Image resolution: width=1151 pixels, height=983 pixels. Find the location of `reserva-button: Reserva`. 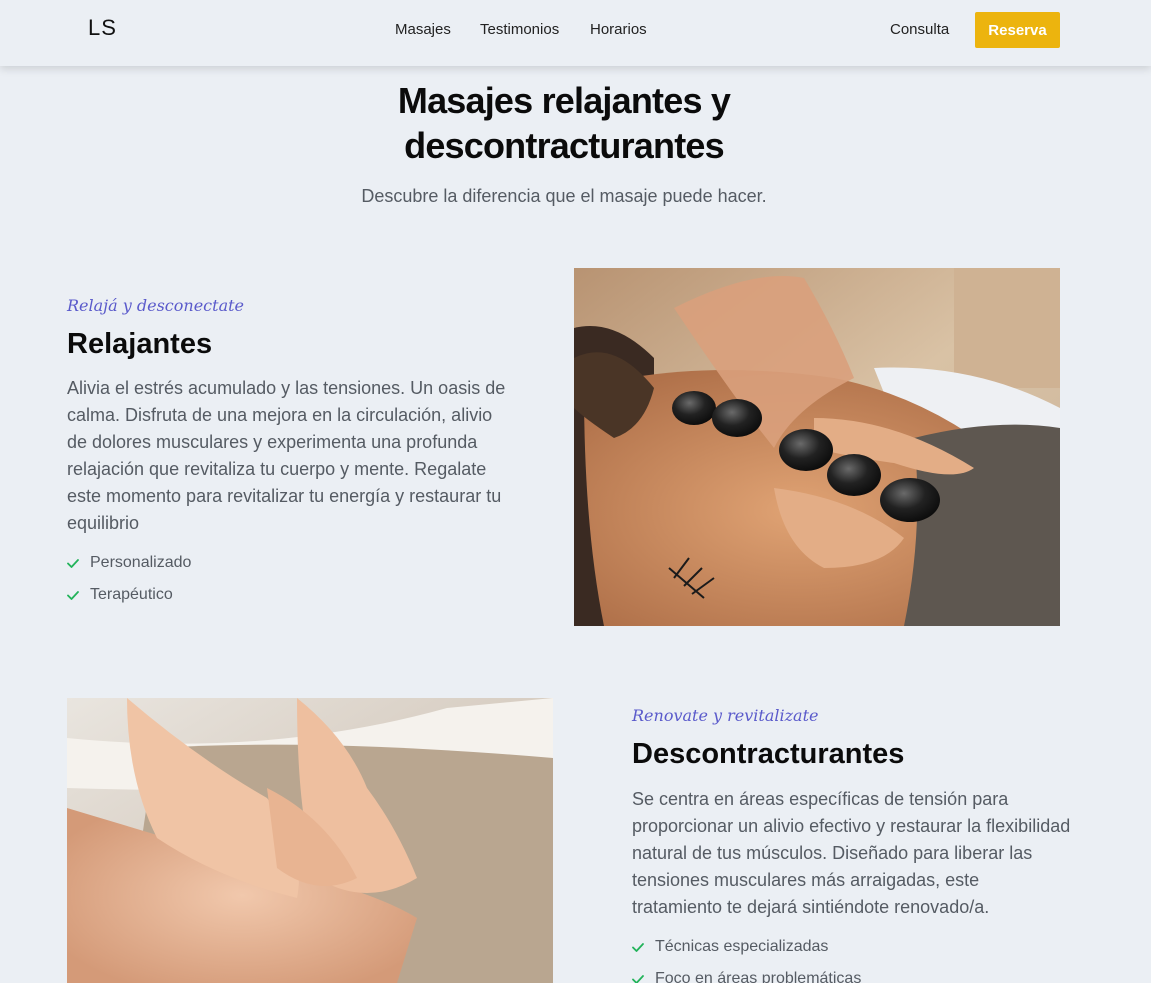

reserva-button: Reserva is located at coordinates (1017, 30).